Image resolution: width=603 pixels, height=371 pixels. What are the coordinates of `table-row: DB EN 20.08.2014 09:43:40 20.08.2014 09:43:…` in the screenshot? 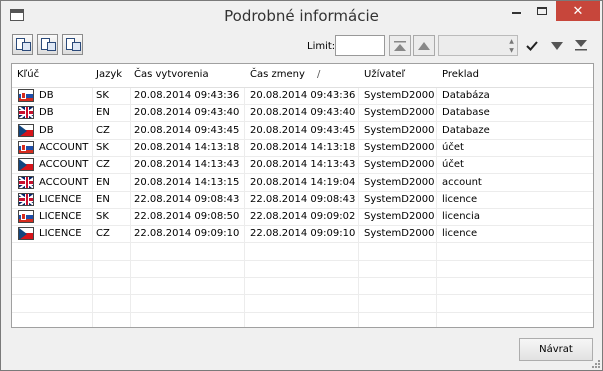 It's located at (302, 114).